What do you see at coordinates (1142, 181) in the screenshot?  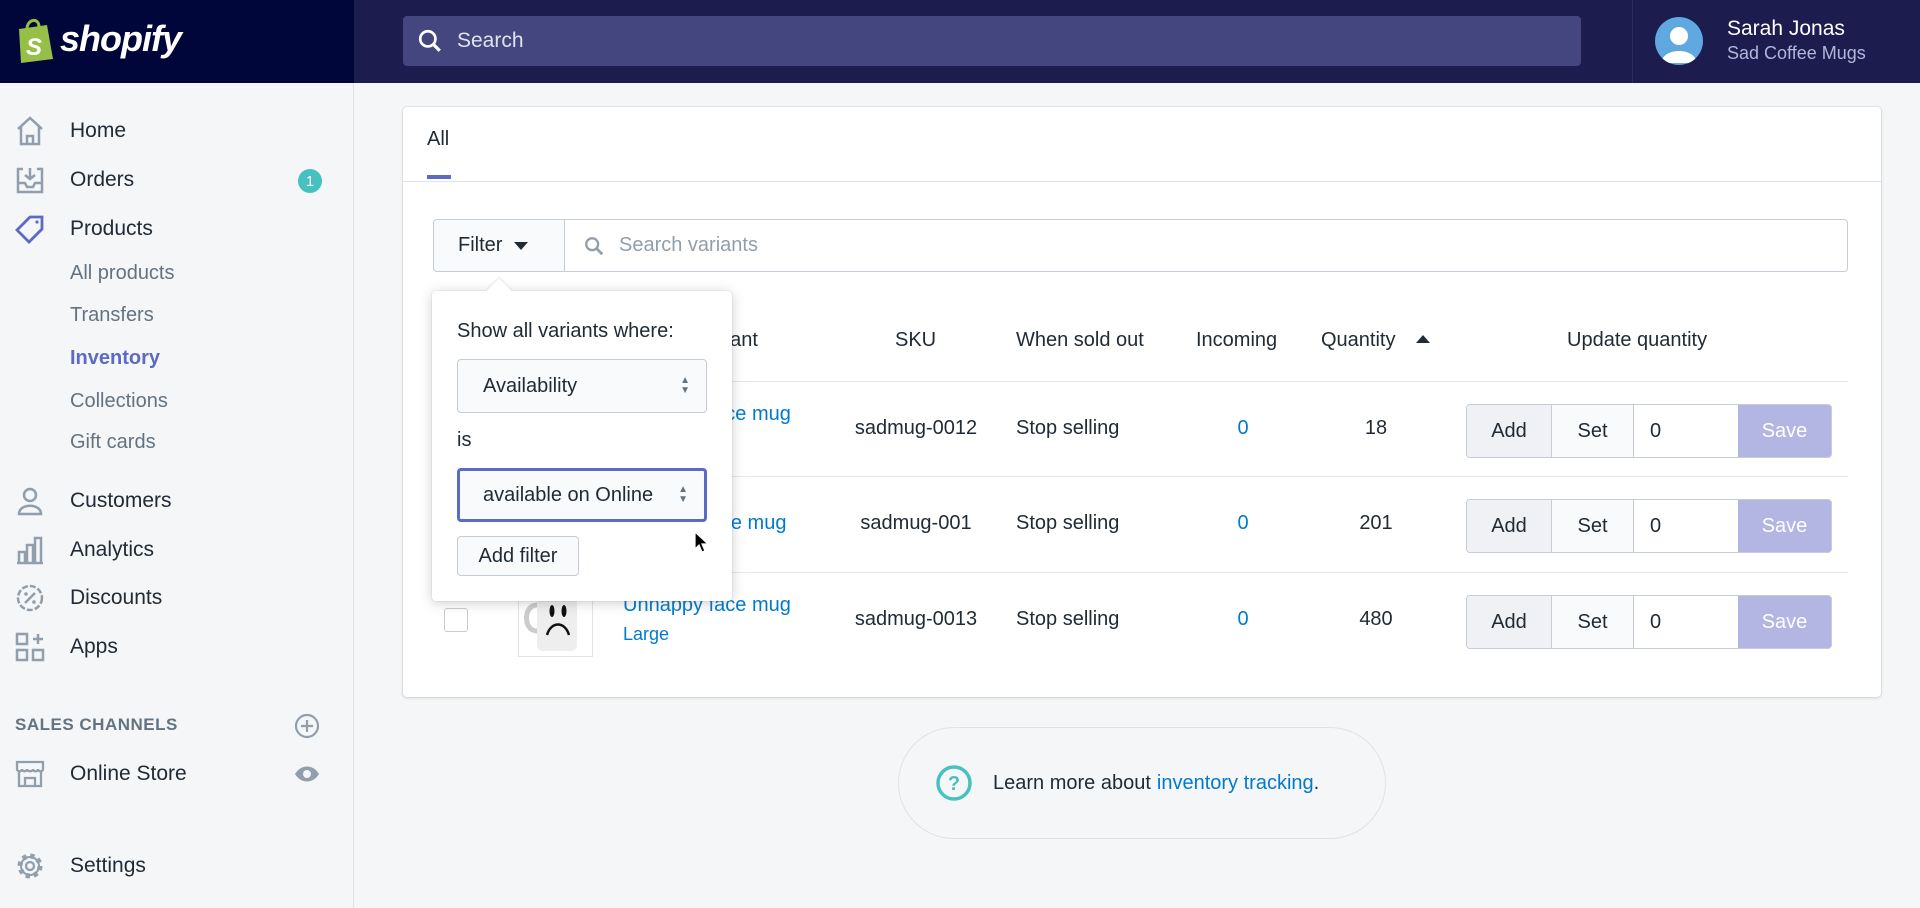 I see `tab-divider` at bounding box center [1142, 181].